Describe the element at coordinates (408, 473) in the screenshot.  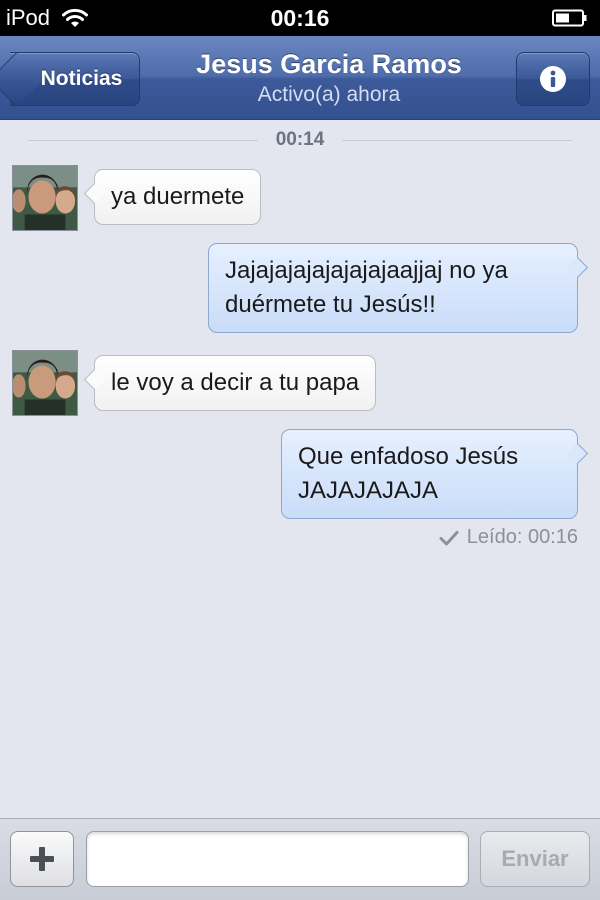
I see `message-text: Que enfadoso Jesús JAJAJAJAJA` at that location.